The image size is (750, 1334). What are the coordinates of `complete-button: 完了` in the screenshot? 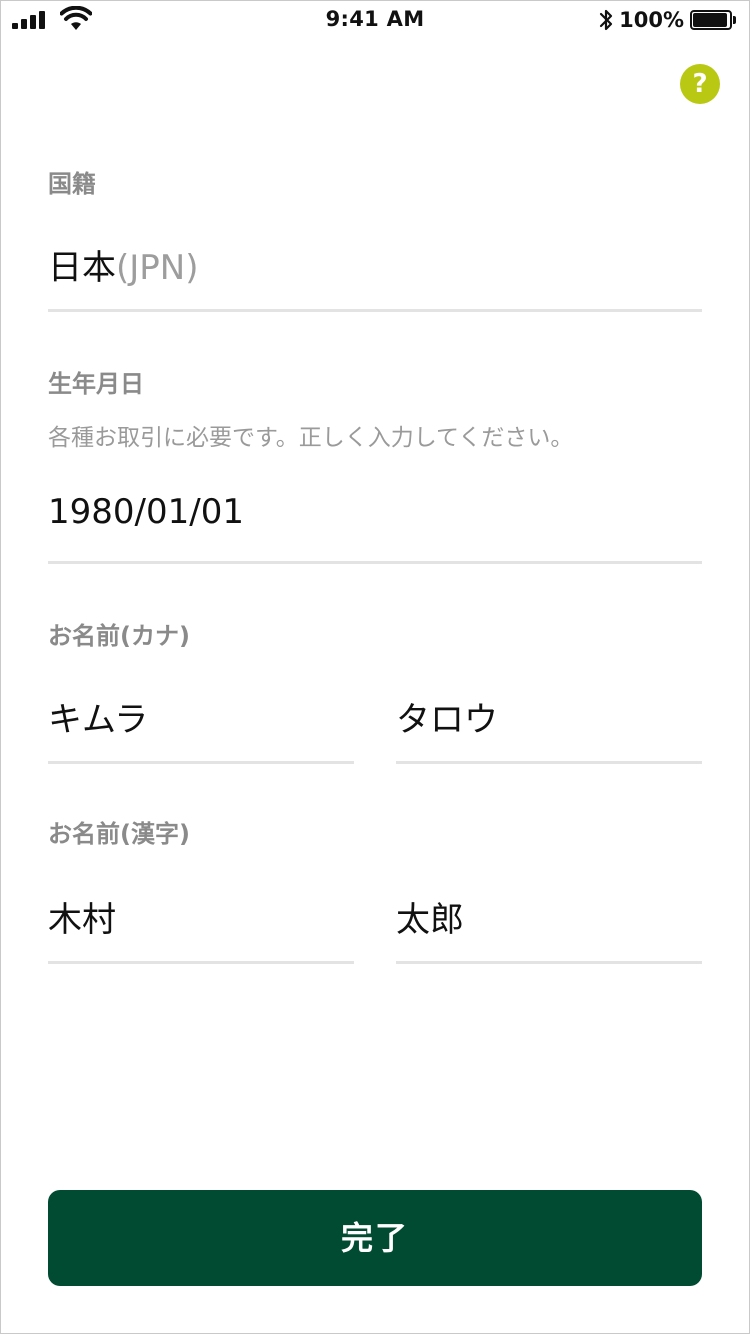 It's located at (375, 1238).